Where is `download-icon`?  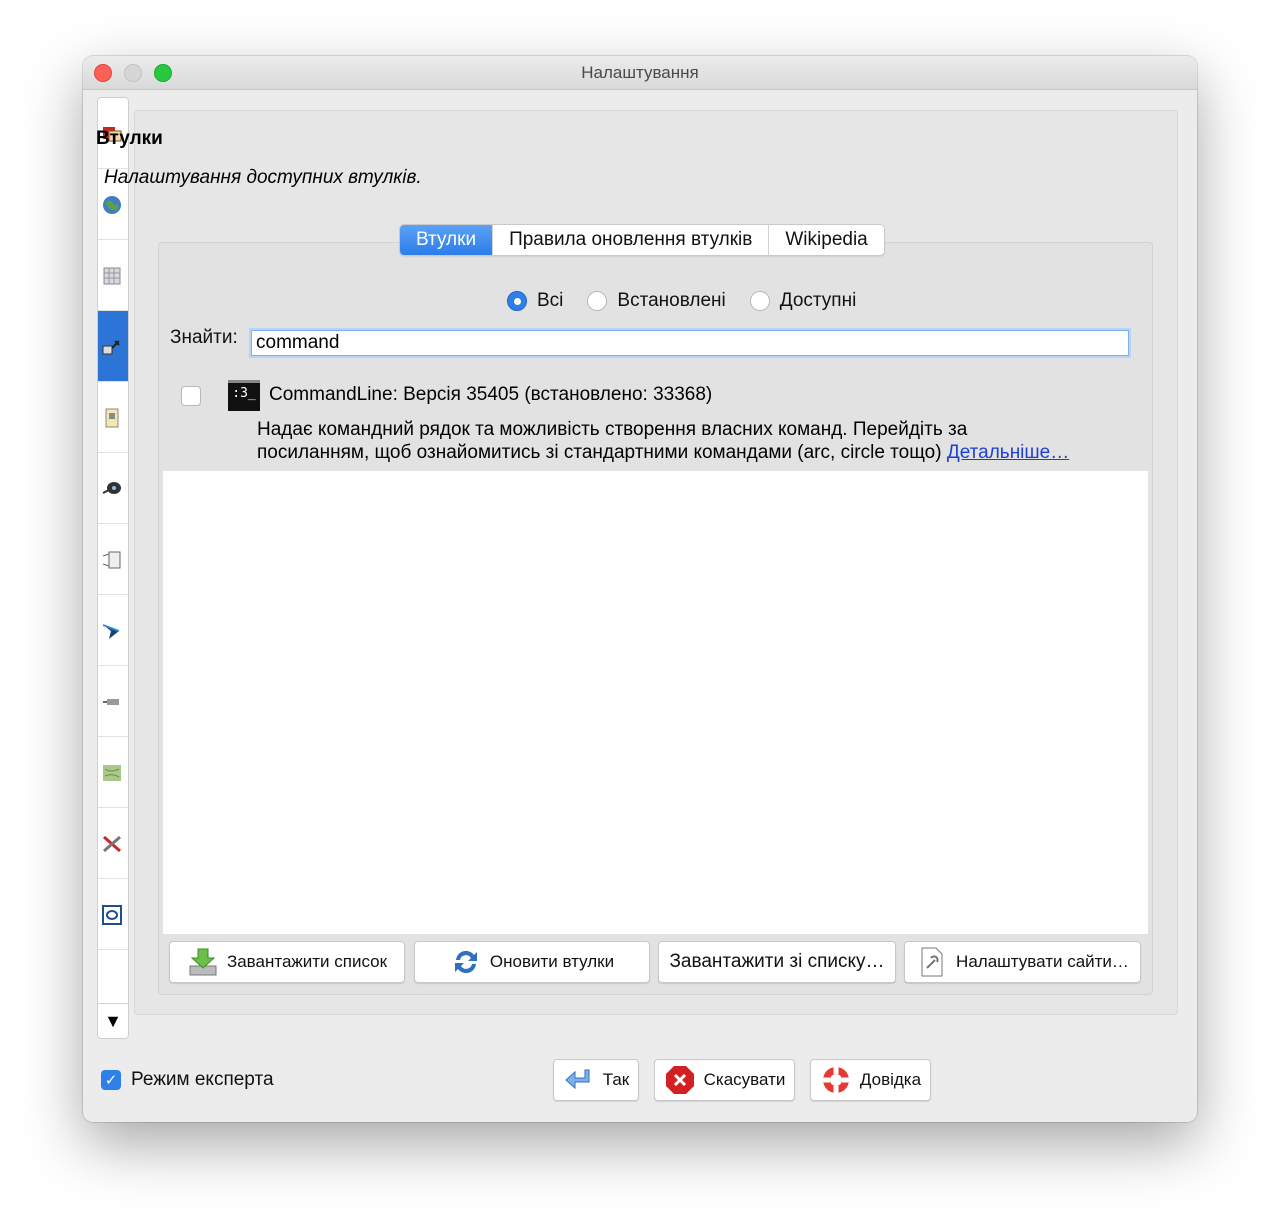
download-icon is located at coordinates (203, 962).